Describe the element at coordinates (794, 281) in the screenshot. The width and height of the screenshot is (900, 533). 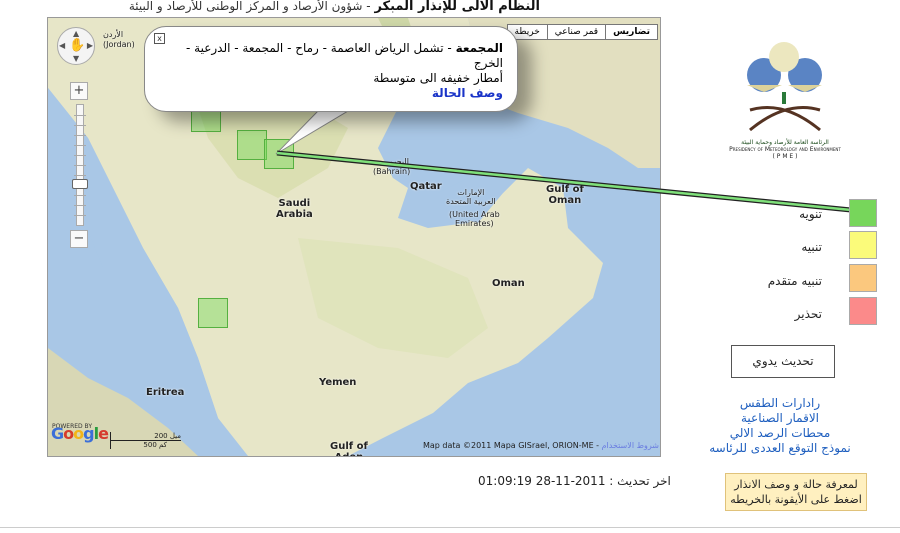
I see `legend-label-advanced-alert: تنبيه متقدم` at that location.